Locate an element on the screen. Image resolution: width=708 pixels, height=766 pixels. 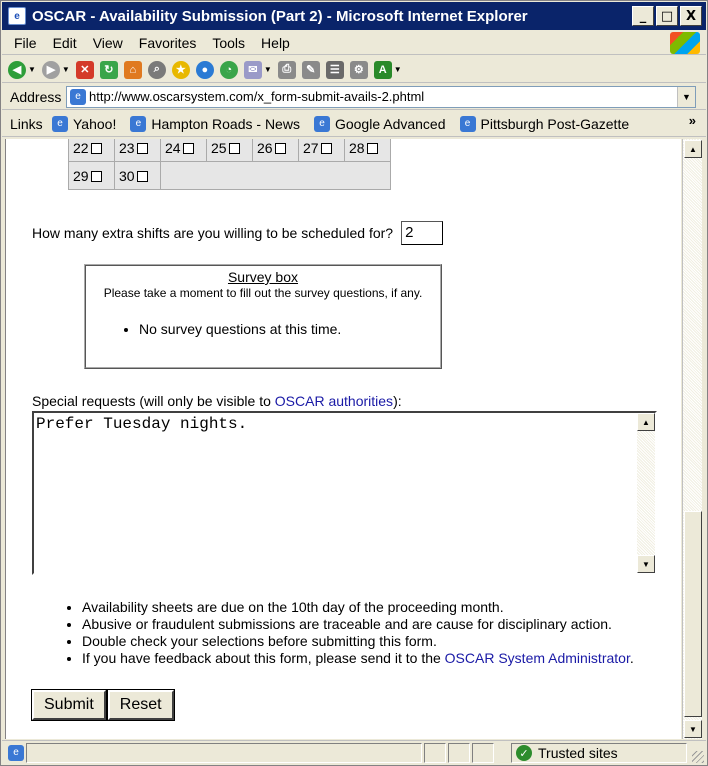
menu-view: View is located at coordinates (108, 43).